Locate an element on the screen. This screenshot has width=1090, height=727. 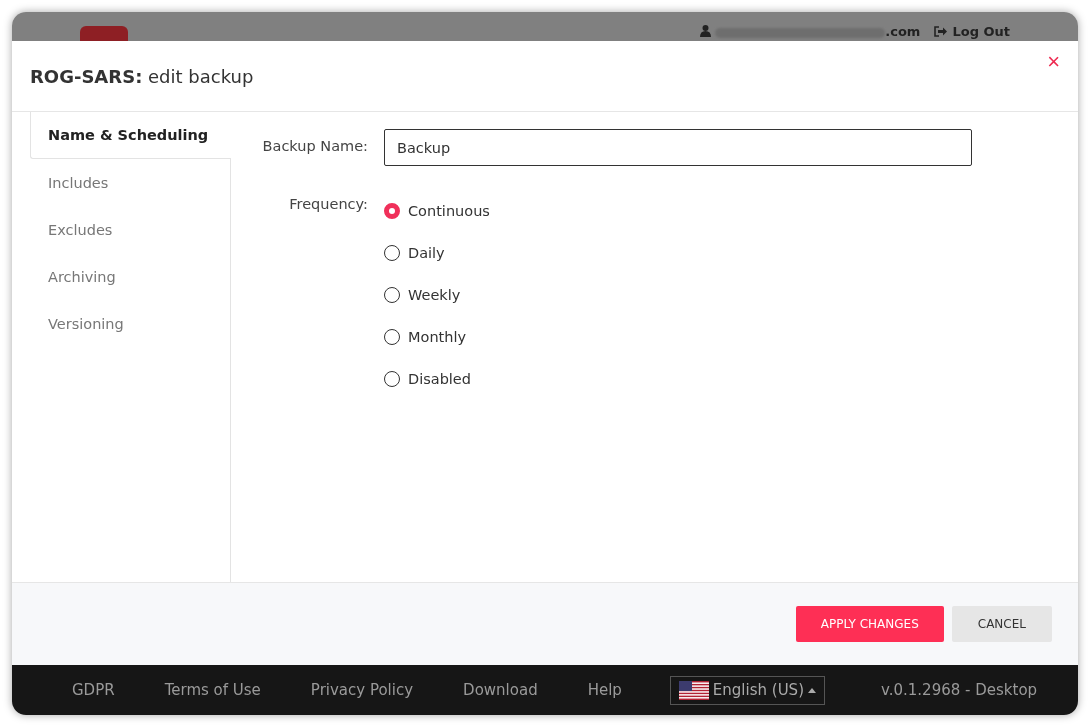
radio-label: Continuous is located at coordinates (449, 210).